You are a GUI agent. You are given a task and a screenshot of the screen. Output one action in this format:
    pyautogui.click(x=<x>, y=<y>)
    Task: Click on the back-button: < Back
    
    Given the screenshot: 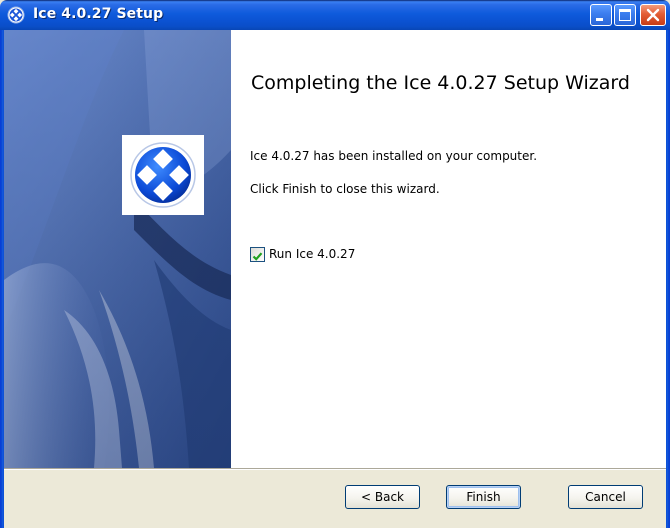 What is the action you would take?
    pyautogui.click(x=382, y=497)
    